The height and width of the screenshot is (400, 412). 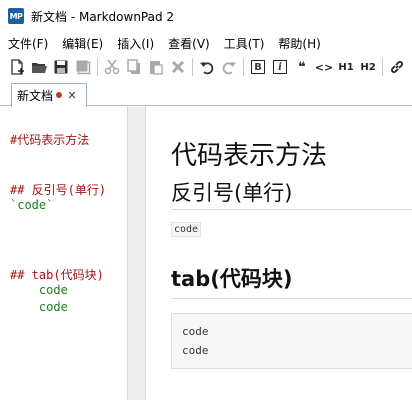 I want to click on image-icon, so click(x=410, y=67).